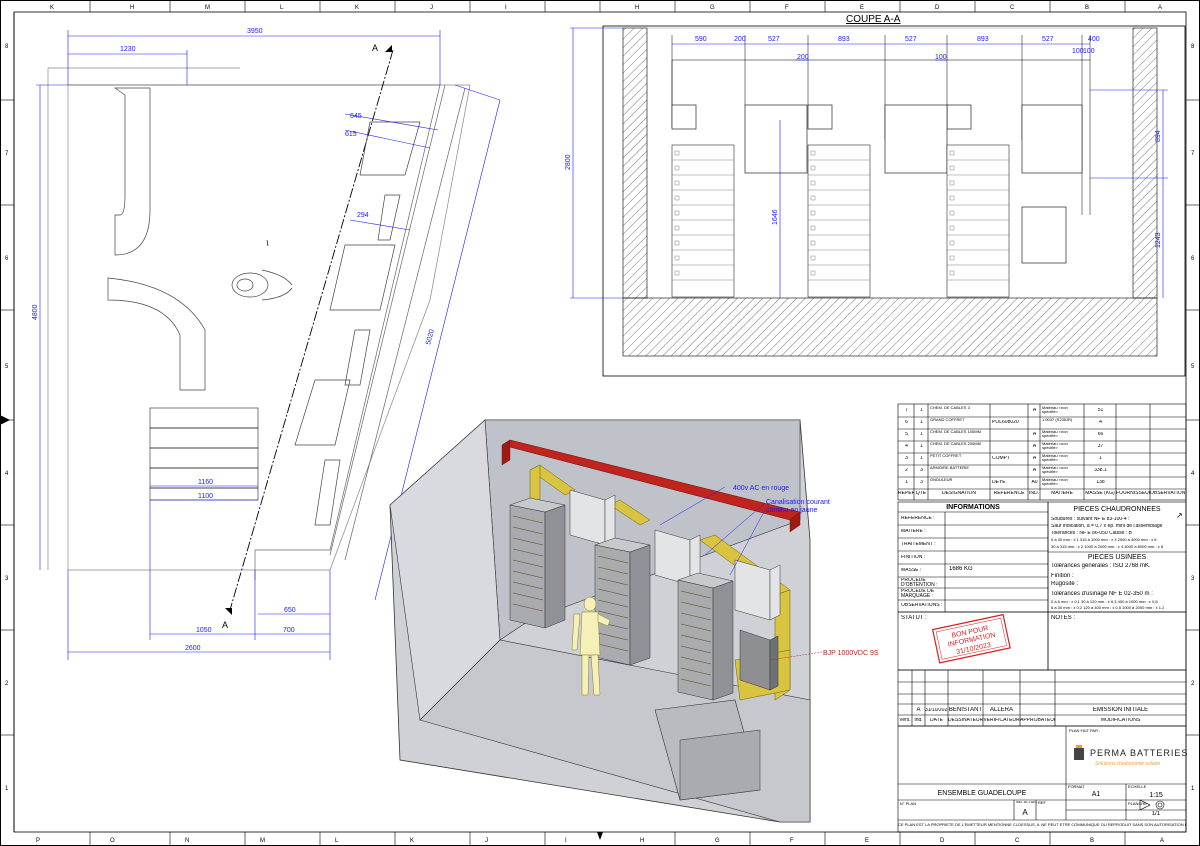 This screenshot has width=1200, height=846. What do you see at coordinates (431, 8) in the screenshot?
I see `col-letter: J` at bounding box center [431, 8].